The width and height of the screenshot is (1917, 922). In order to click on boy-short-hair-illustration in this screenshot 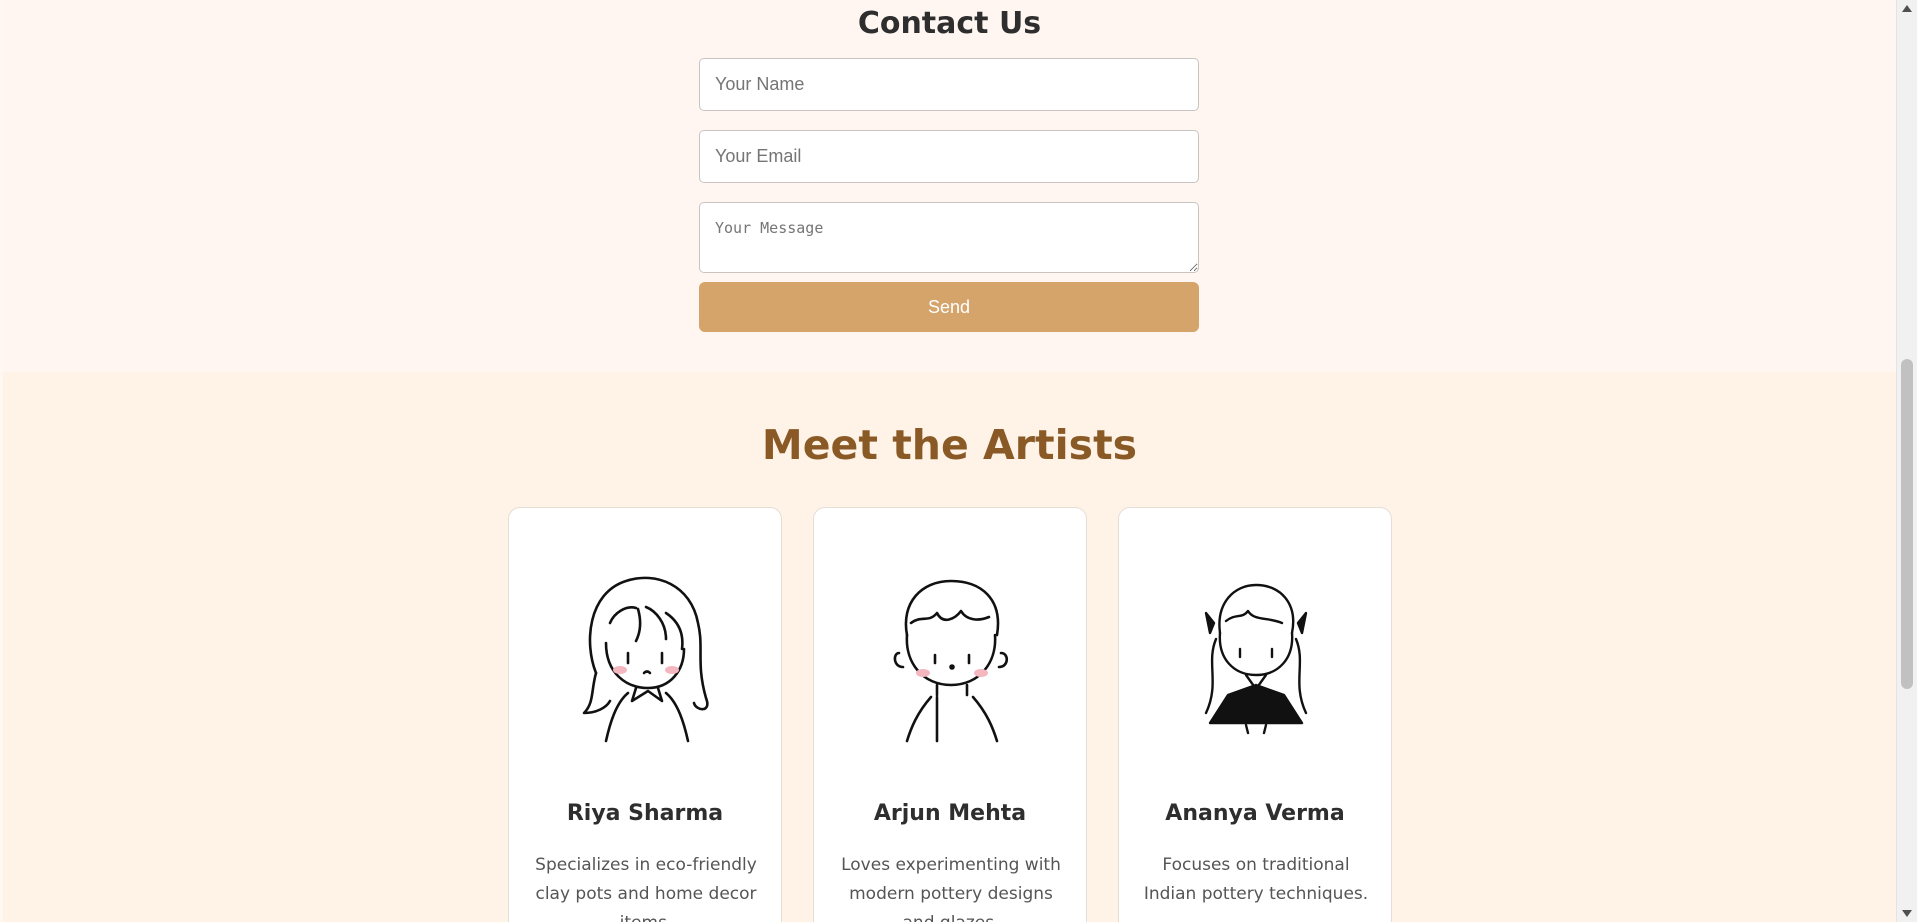, I will do `click(951, 661)`.